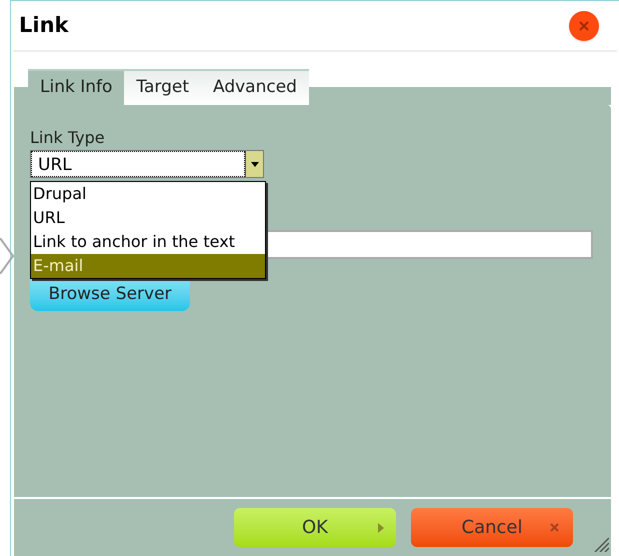  Describe the element at coordinates (254, 164) in the screenshot. I see `dropdown-caret-icon` at that location.